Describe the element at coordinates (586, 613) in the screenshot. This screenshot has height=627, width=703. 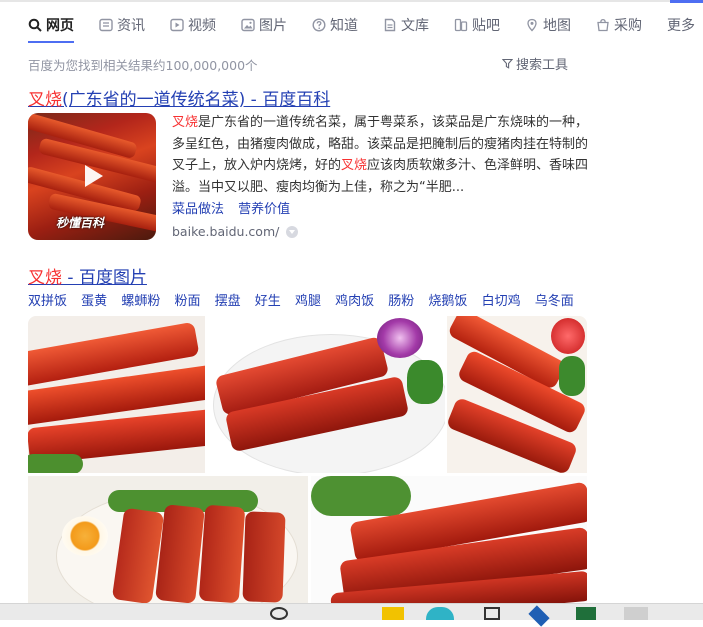
I see `green-app-icon` at that location.